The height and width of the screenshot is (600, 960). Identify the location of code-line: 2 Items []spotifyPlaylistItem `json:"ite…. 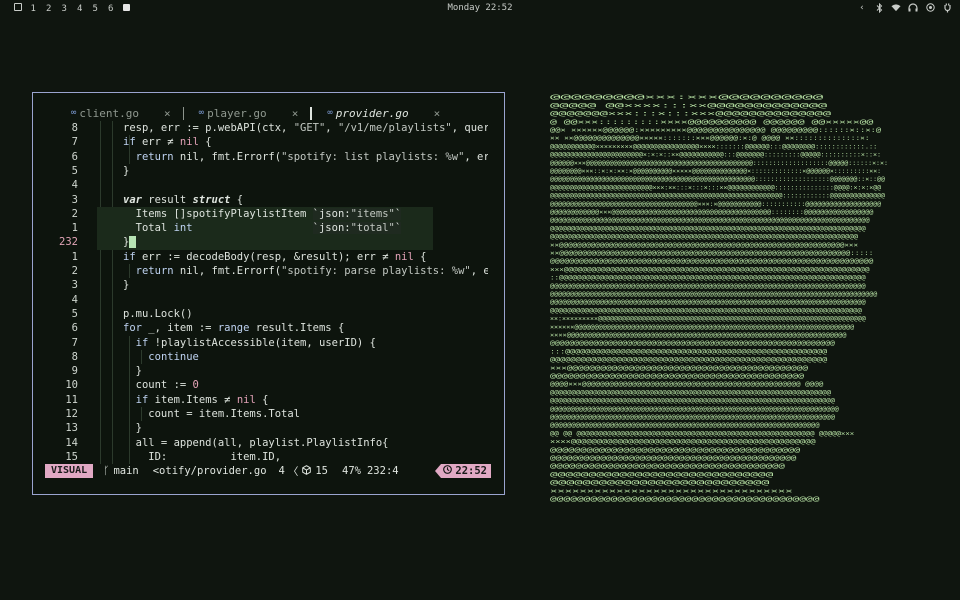
(268, 214).